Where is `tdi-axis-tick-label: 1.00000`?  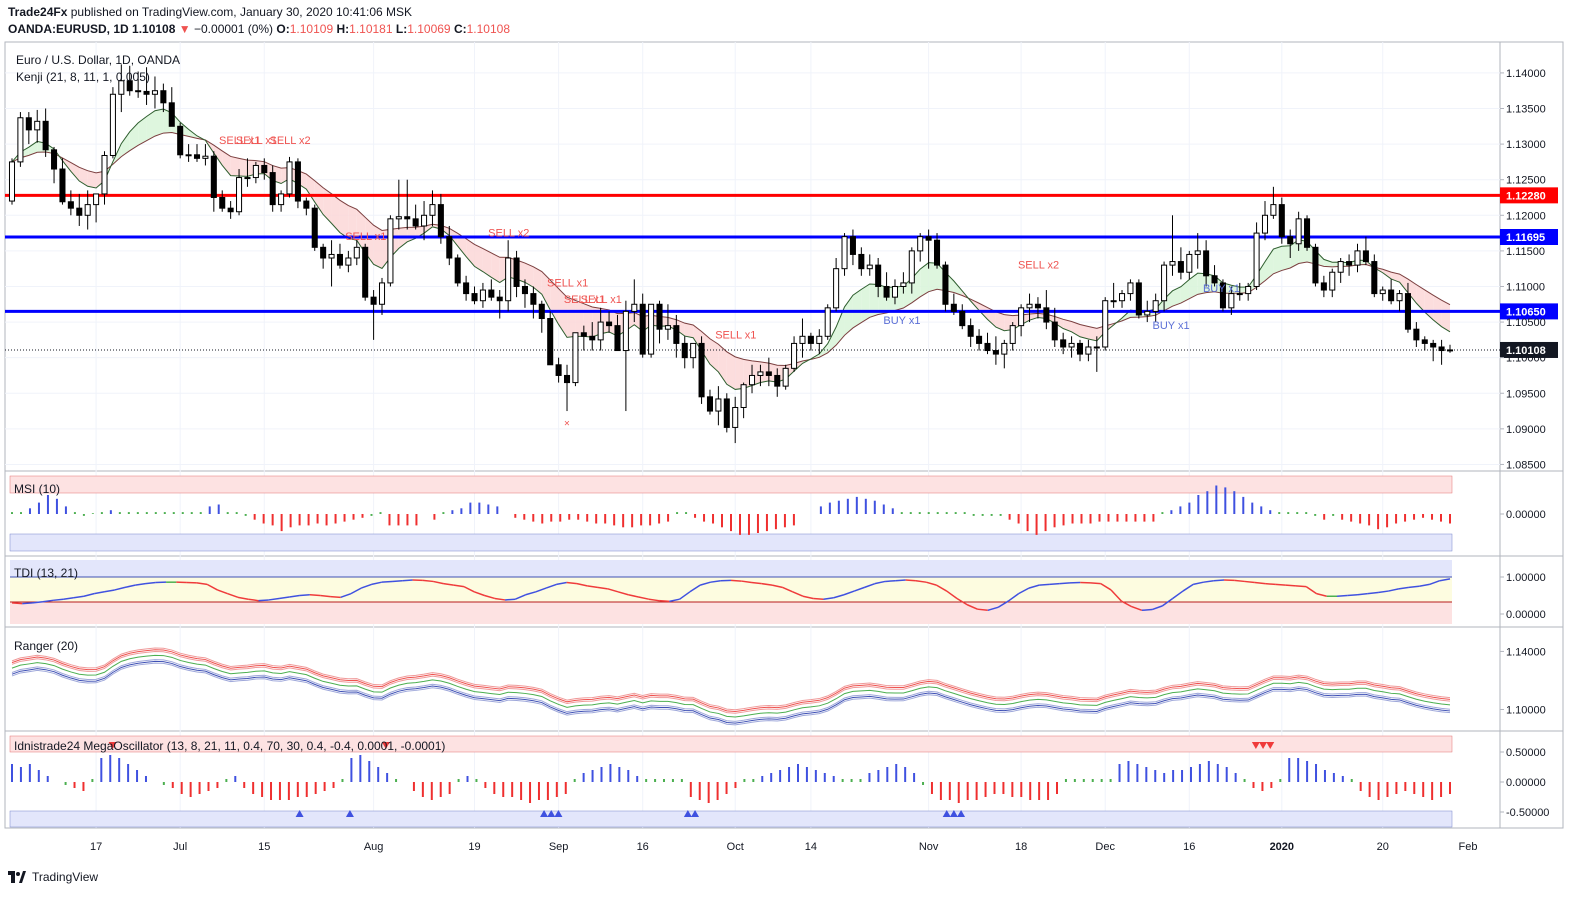
tdi-axis-tick-label: 1.00000 is located at coordinates (1526, 578).